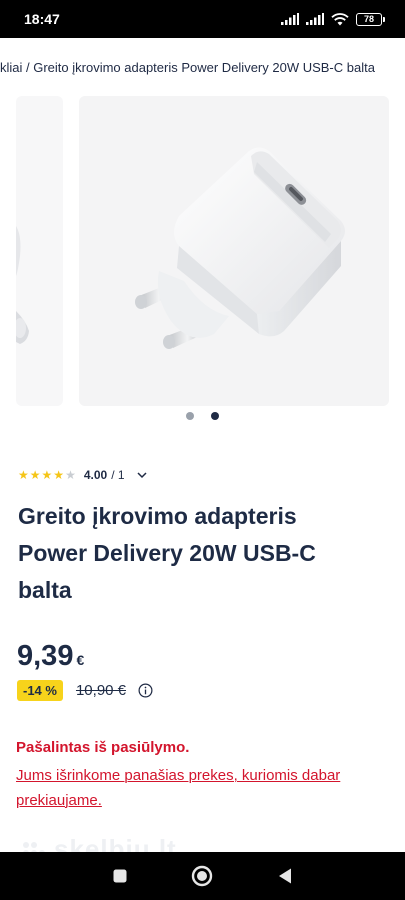  Describe the element at coordinates (40, 690) in the screenshot. I see `discount-badge: -14 %` at that location.